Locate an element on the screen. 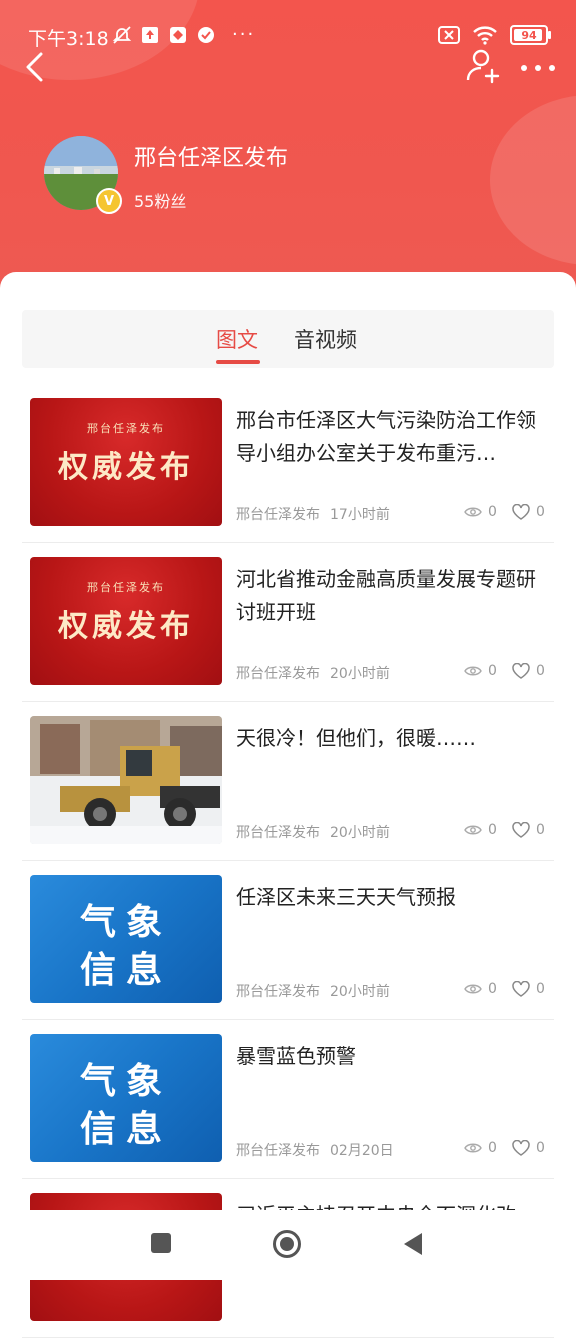  status-more-dots: ··· is located at coordinates (244, 34).